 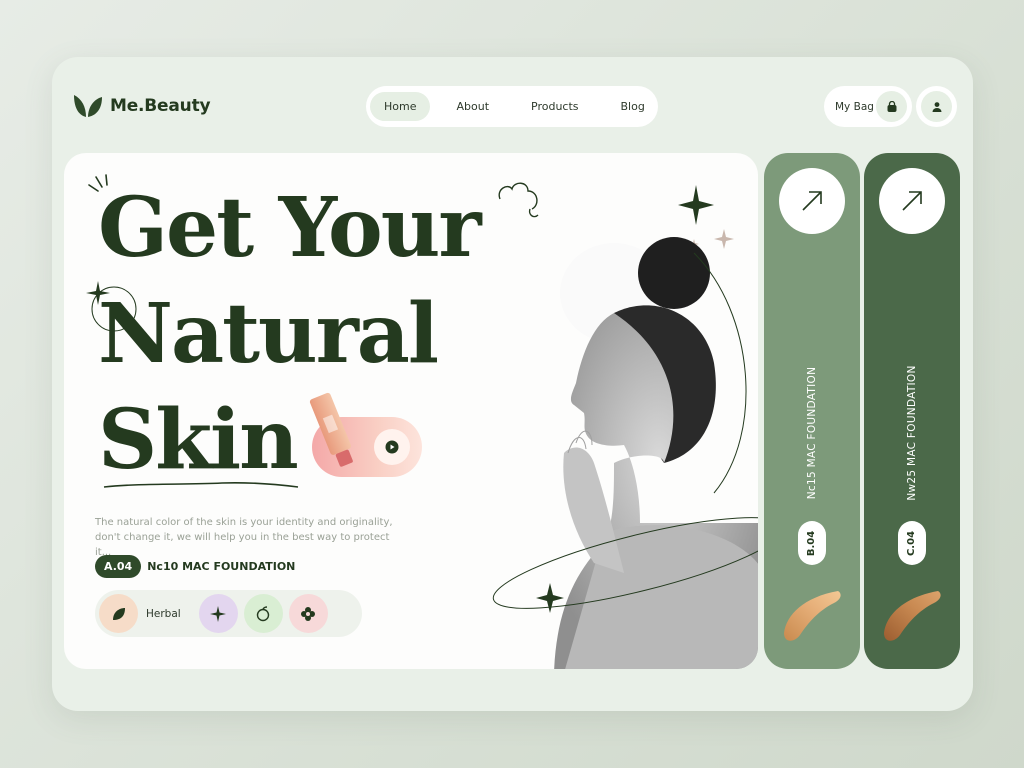 What do you see at coordinates (163, 613) in the screenshot?
I see `tag-herbal-label: Herbal` at bounding box center [163, 613].